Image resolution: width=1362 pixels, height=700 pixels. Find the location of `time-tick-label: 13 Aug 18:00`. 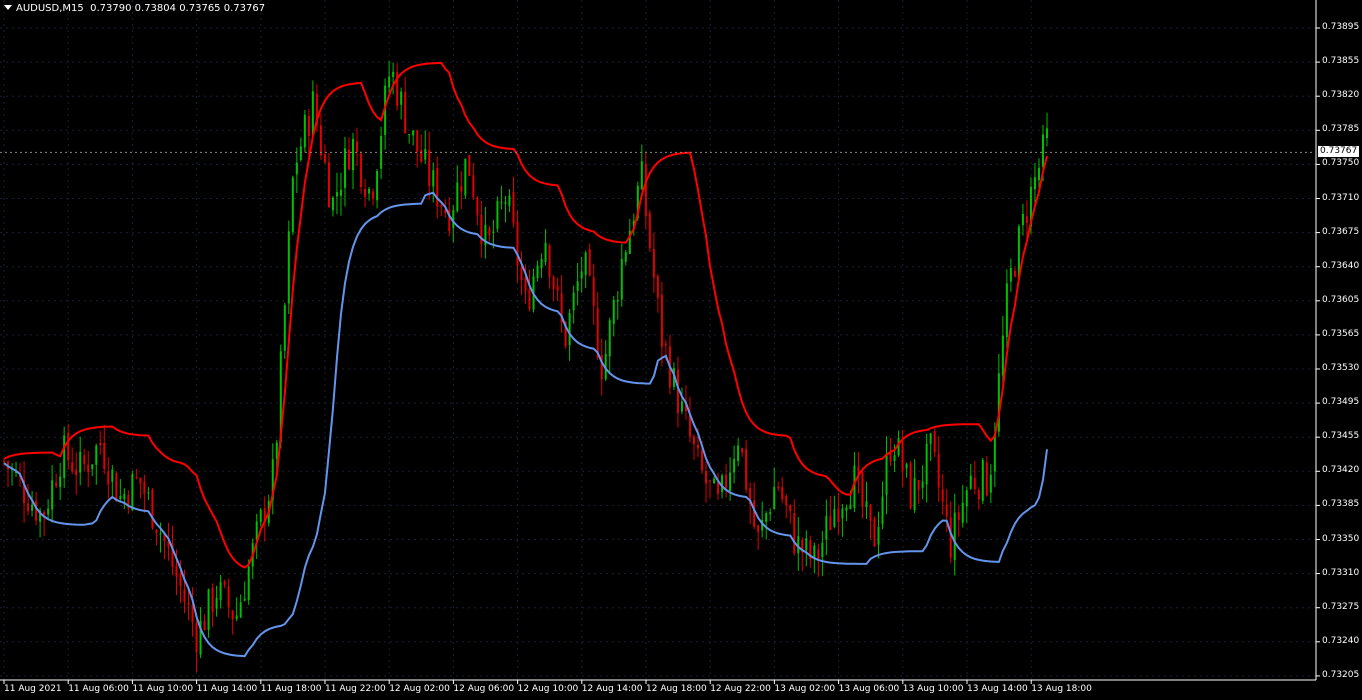

time-tick-label: 13 Aug 18:00 is located at coordinates (1061, 689).